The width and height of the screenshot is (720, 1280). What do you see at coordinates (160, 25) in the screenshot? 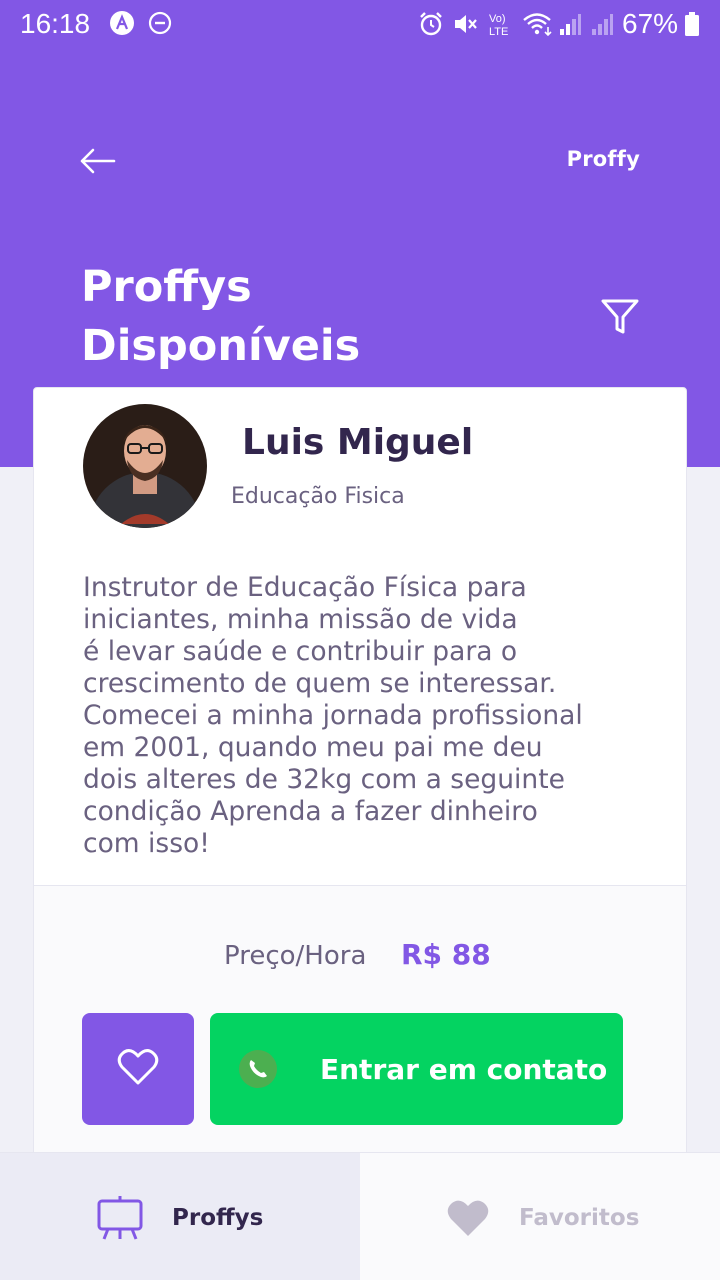
I see `do-not-disturb-icon` at bounding box center [160, 25].